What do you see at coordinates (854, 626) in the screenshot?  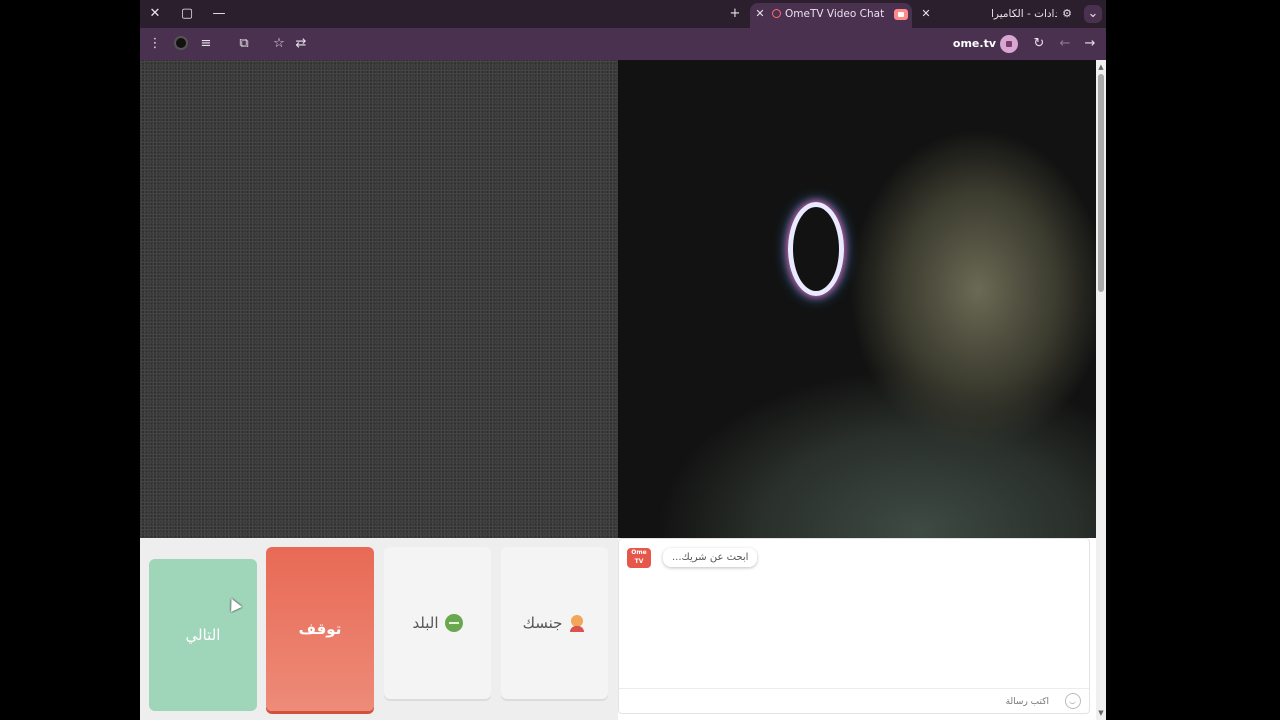 I see `chat-panel: Ome TV ...ابحث عن شريك` at bounding box center [854, 626].